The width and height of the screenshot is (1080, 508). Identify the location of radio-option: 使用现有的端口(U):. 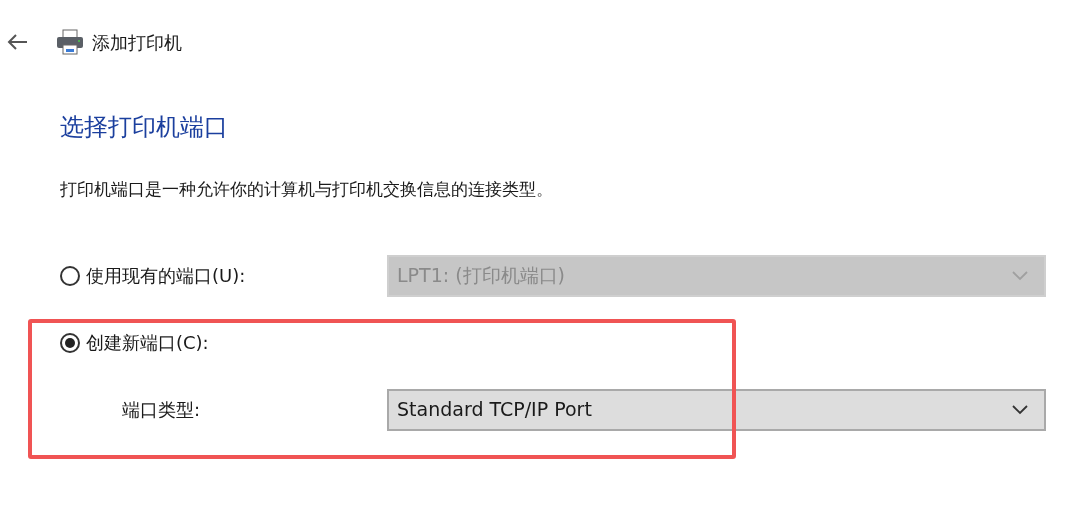
(153, 275).